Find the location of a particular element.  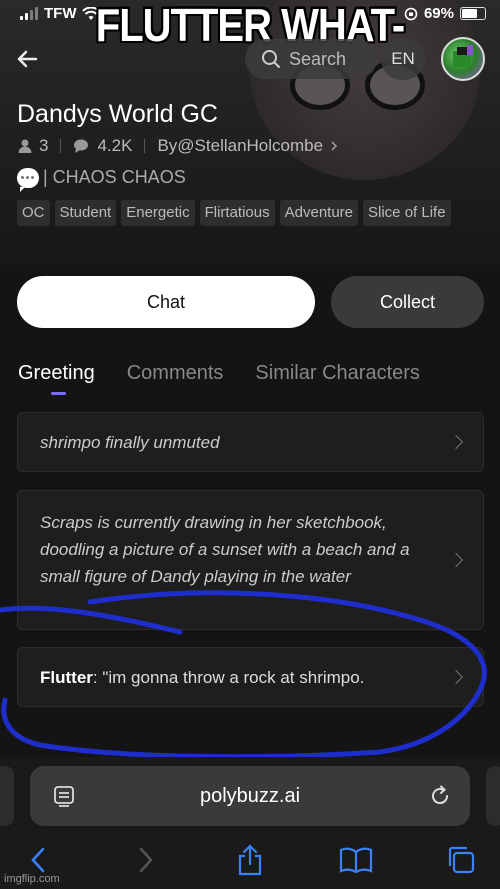

chevron-left-icon is located at coordinates (38, 860).